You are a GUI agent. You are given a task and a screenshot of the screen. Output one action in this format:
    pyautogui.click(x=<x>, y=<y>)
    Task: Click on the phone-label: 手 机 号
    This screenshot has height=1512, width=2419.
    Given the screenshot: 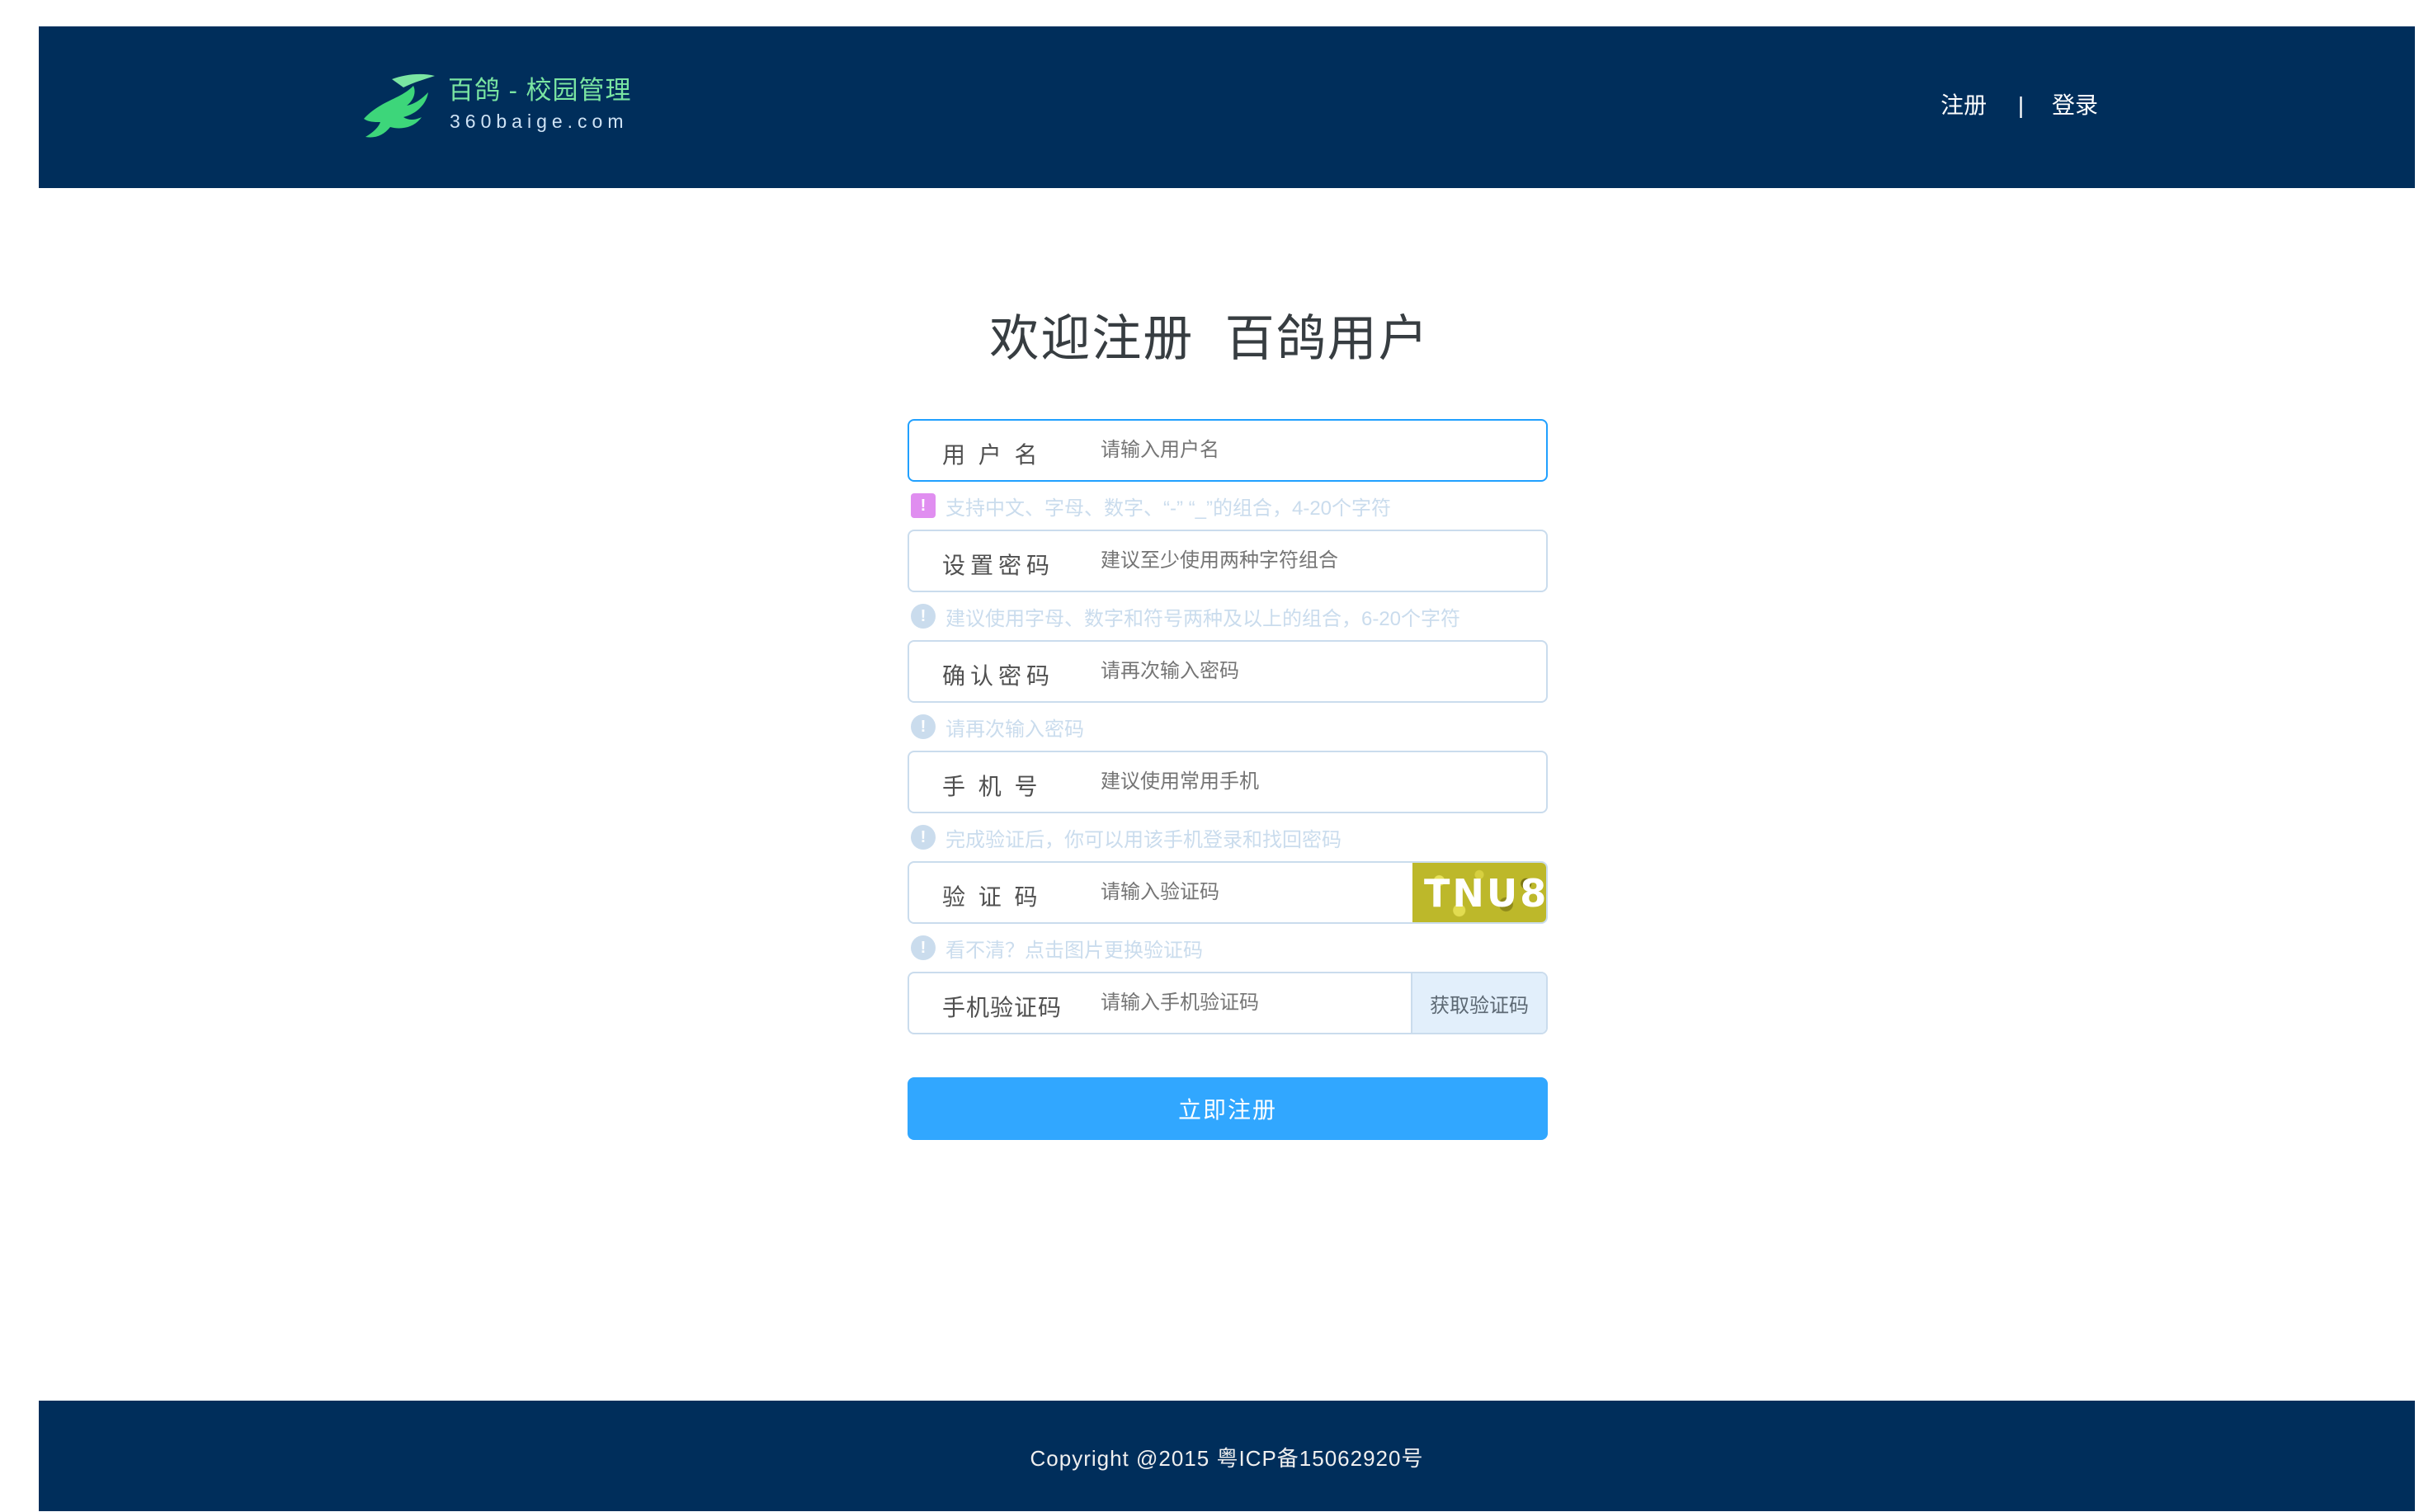 What is the action you would take?
    pyautogui.click(x=991, y=786)
    